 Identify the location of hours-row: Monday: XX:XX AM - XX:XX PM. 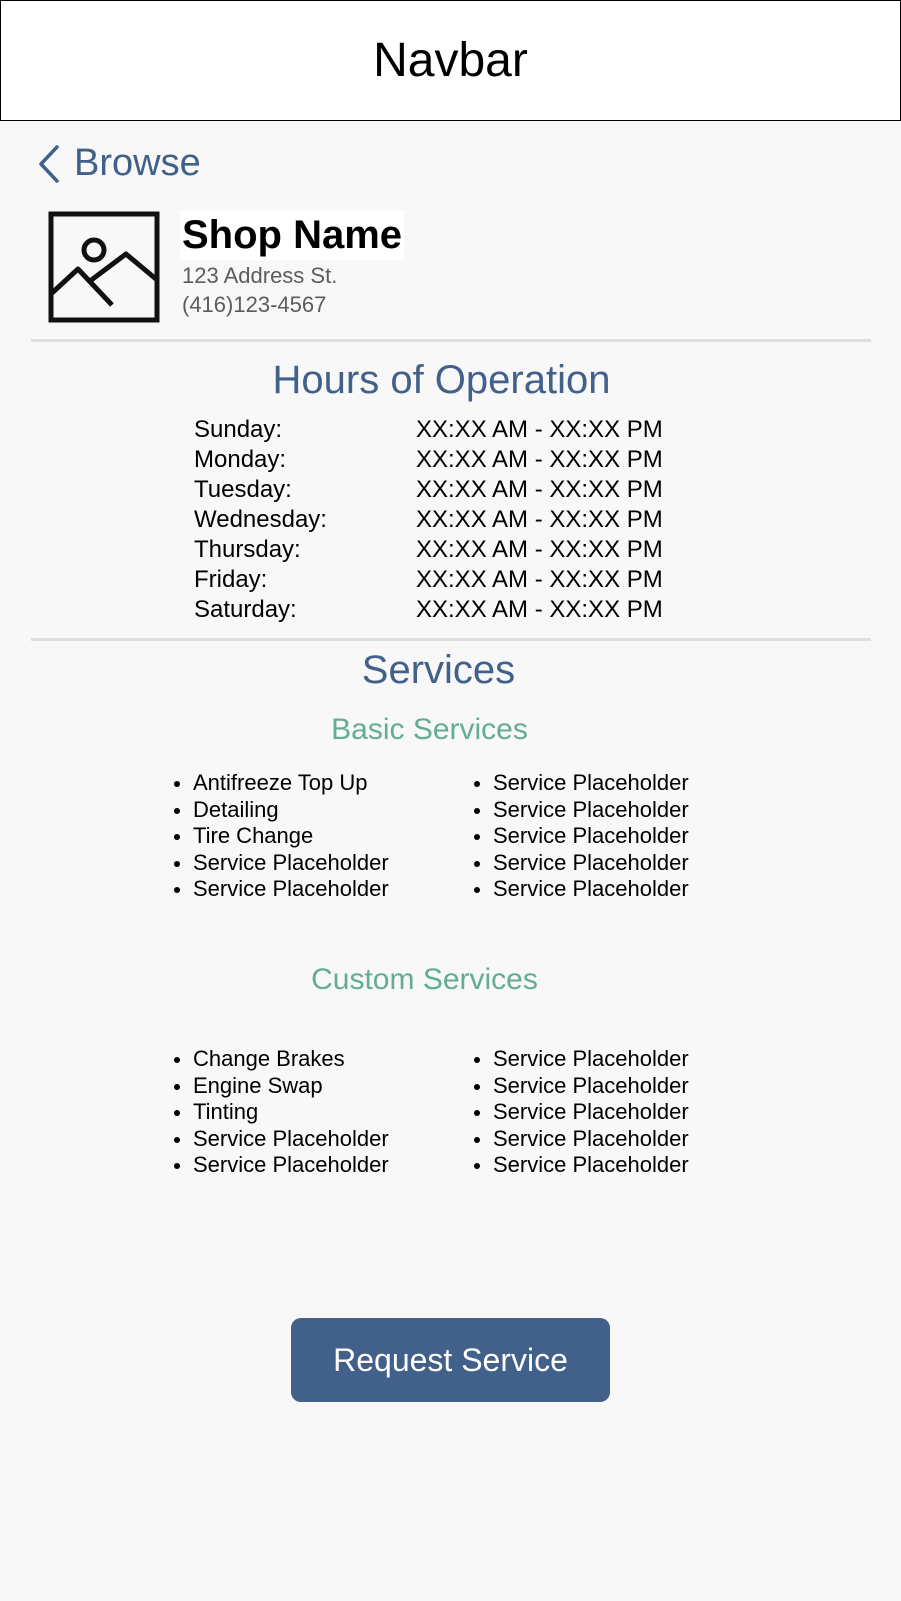
(428, 460).